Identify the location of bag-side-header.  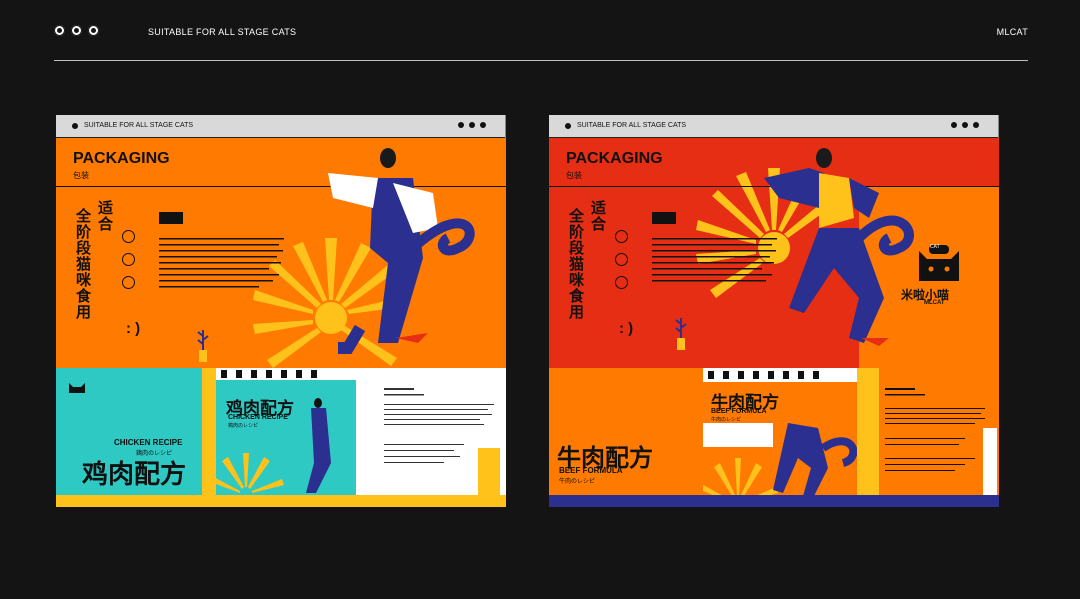
(287, 381).